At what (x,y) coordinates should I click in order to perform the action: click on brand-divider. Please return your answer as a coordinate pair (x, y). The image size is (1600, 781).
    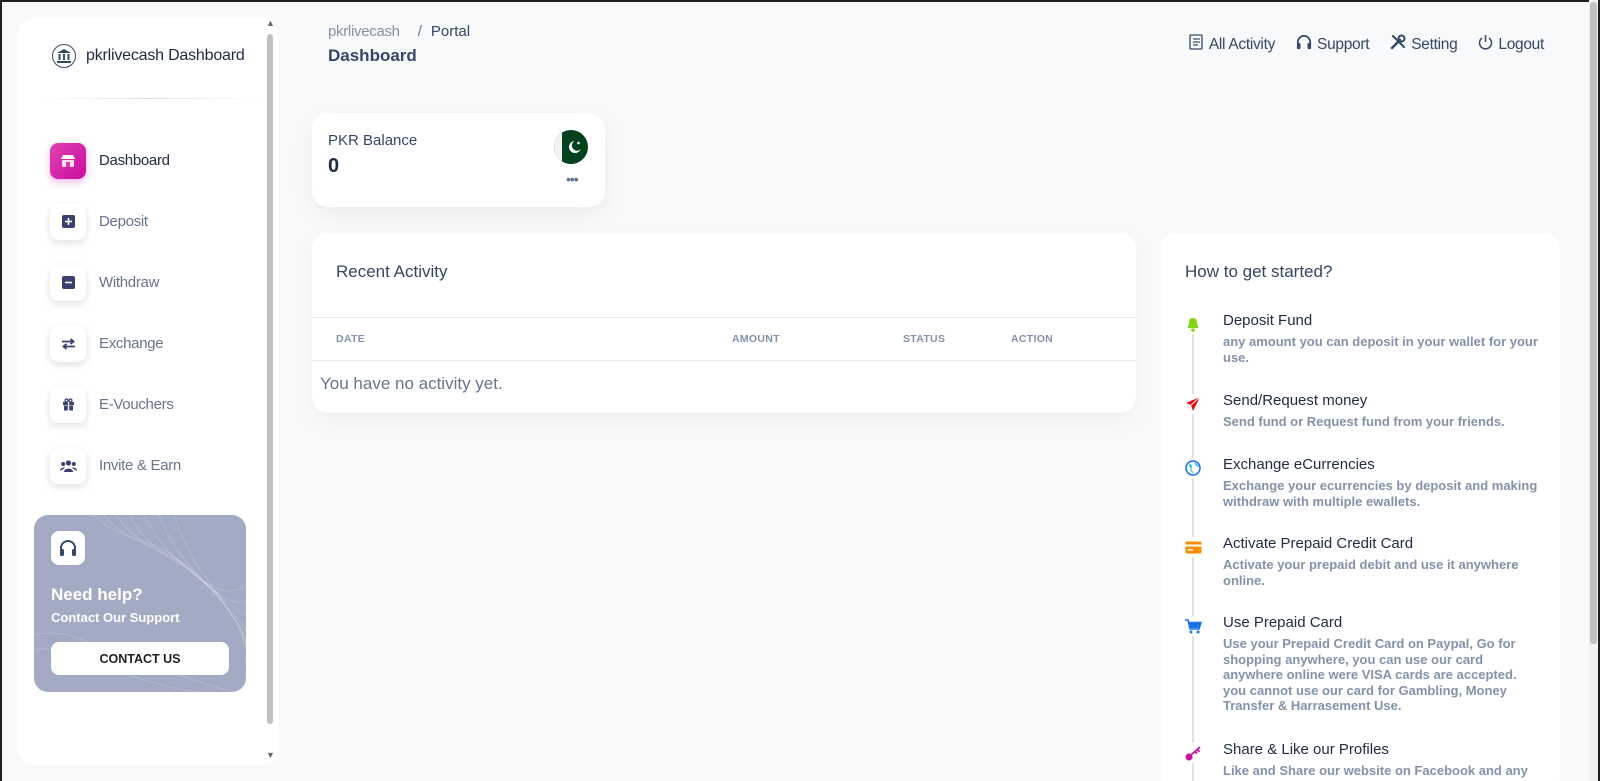
    Looking at the image, I should click on (150, 98).